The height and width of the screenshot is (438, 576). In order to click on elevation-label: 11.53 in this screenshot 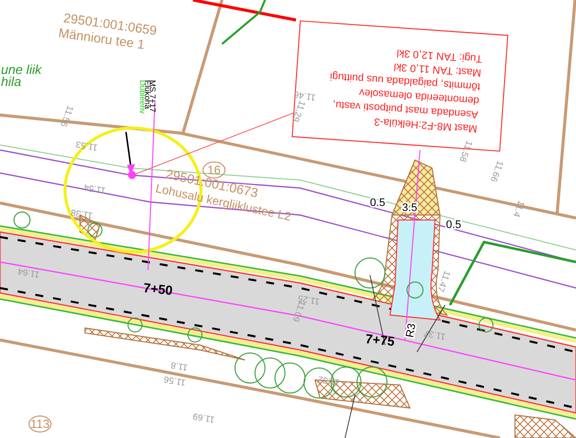, I will do `click(86, 146)`.